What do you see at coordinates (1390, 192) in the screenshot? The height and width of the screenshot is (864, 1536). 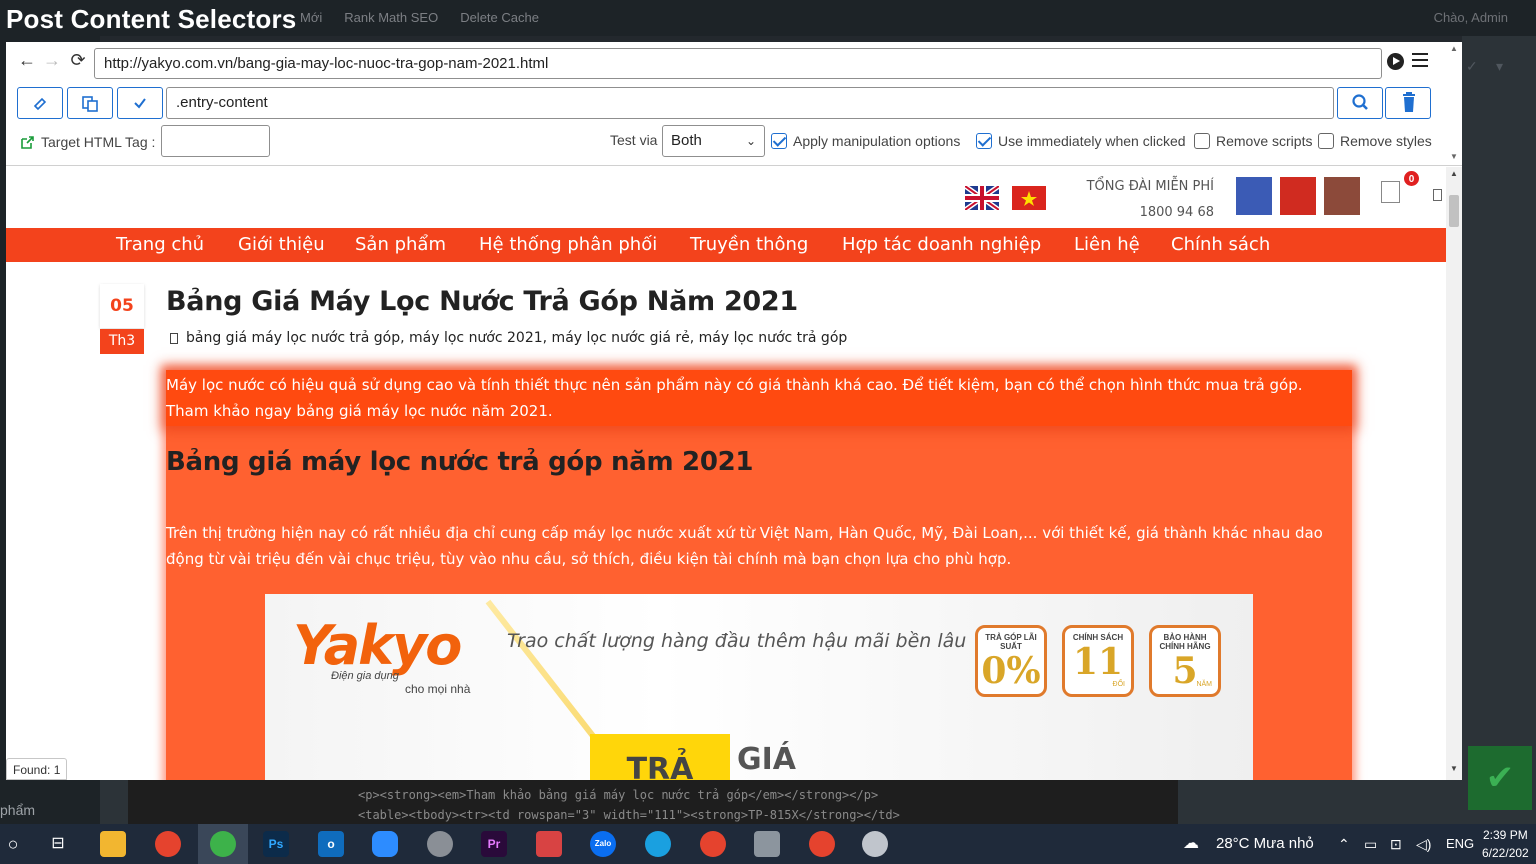 I see `cart-icon` at bounding box center [1390, 192].